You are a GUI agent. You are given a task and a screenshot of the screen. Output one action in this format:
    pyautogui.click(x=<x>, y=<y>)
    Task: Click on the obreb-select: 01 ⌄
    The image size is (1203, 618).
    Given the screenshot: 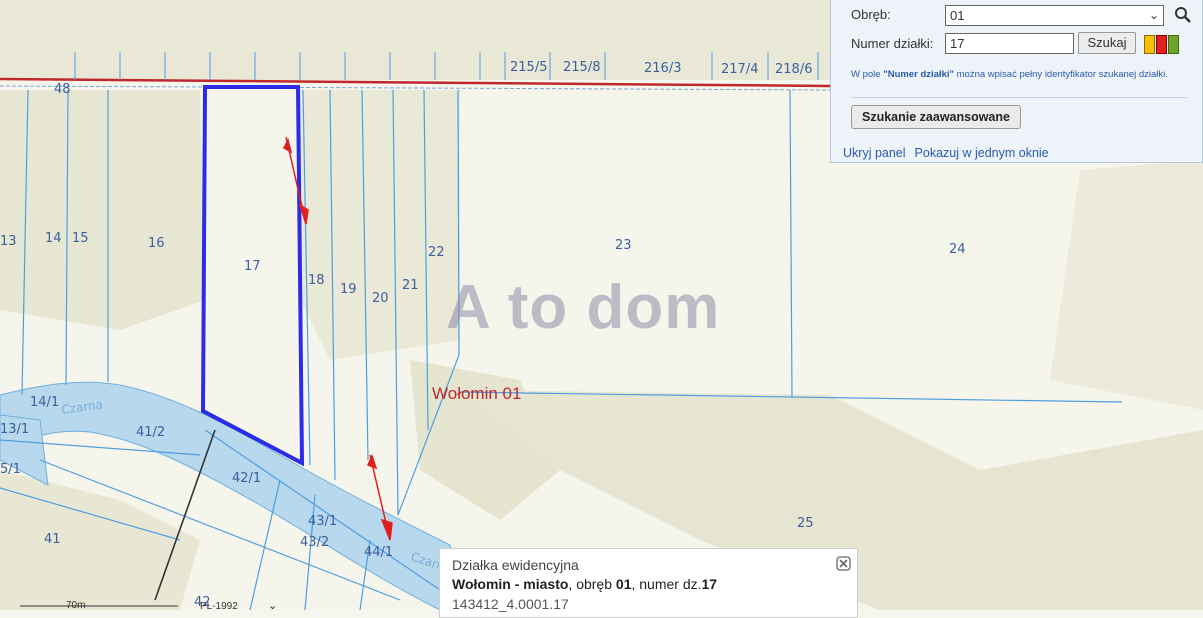 What is the action you would take?
    pyautogui.click(x=1054, y=15)
    